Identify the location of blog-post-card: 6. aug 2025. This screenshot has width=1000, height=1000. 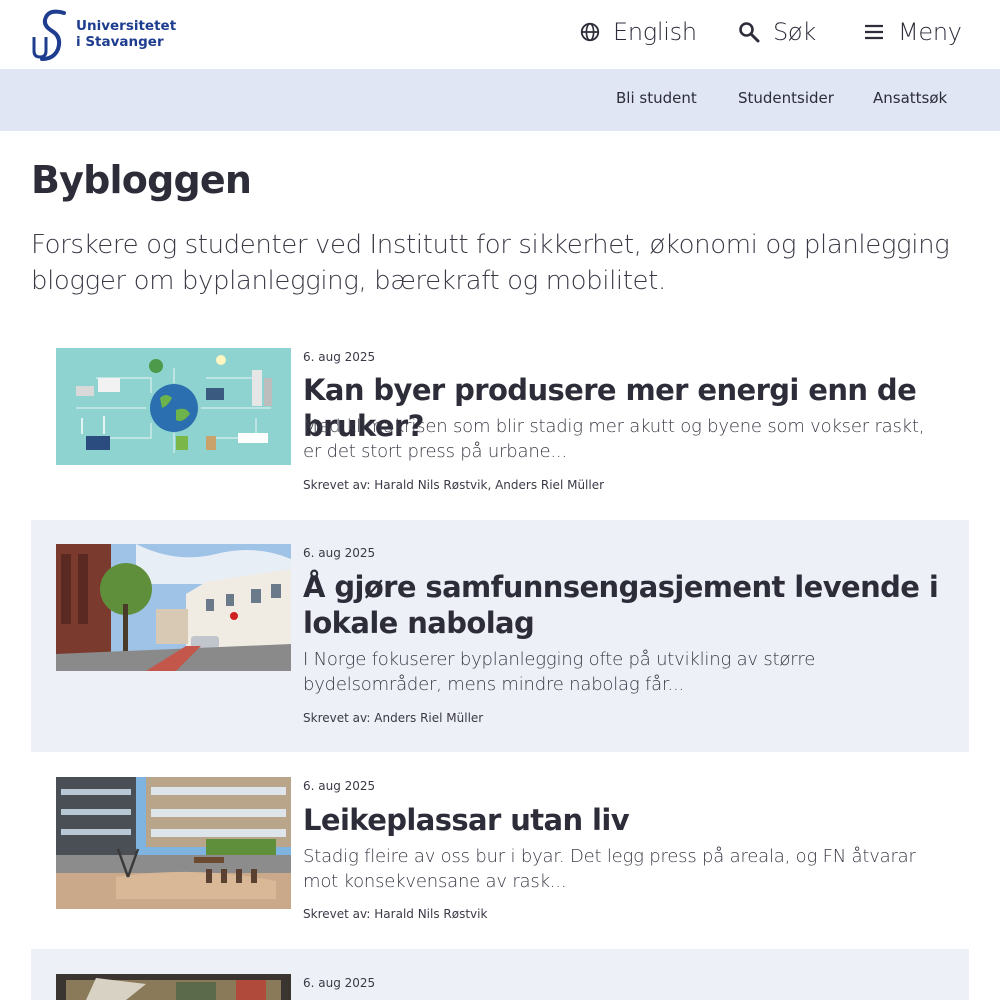
(500, 974).